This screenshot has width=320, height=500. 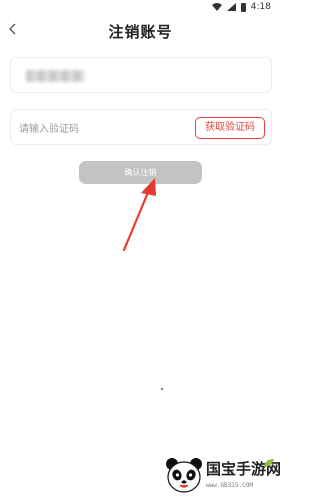 I want to click on annotation-arrow-icon, so click(x=139, y=215).